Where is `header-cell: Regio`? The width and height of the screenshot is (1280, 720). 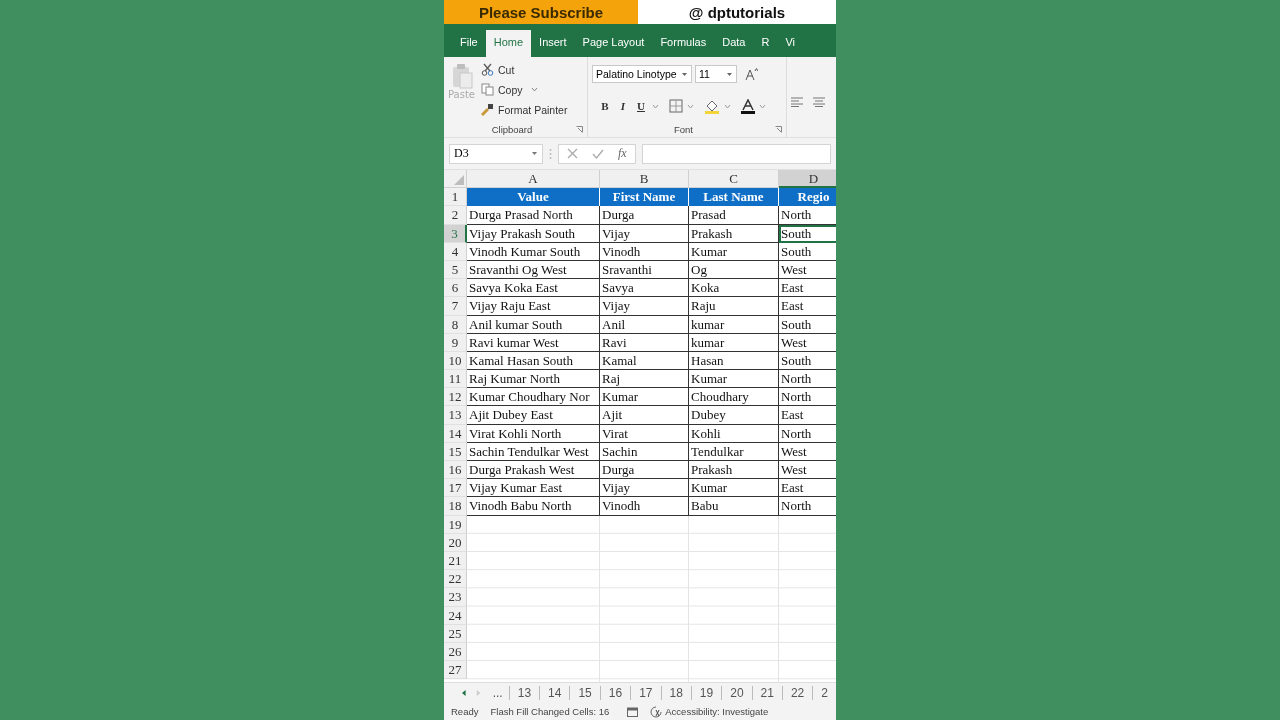 header-cell: Regio is located at coordinates (807, 197).